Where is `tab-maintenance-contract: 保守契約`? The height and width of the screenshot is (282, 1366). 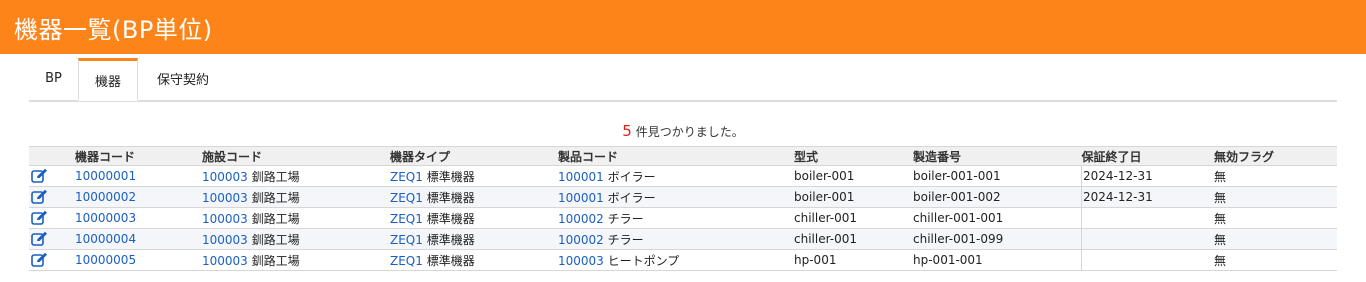
tab-maintenance-contract: 保守契約 is located at coordinates (183, 78).